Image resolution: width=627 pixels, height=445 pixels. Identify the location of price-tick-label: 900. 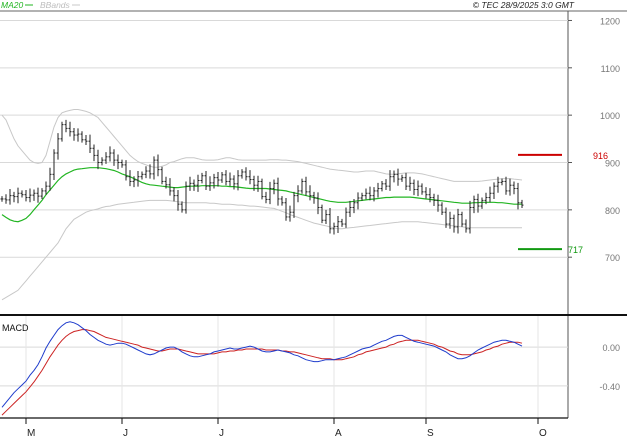
(612, 164).